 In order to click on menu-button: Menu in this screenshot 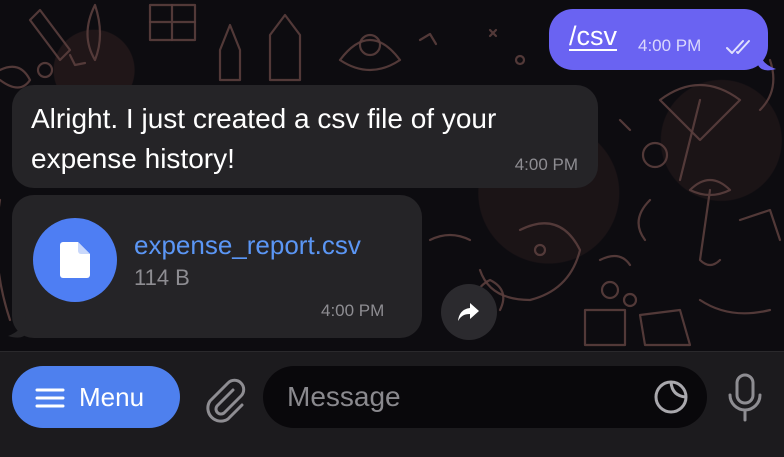, I will do `click(96, 397)`.